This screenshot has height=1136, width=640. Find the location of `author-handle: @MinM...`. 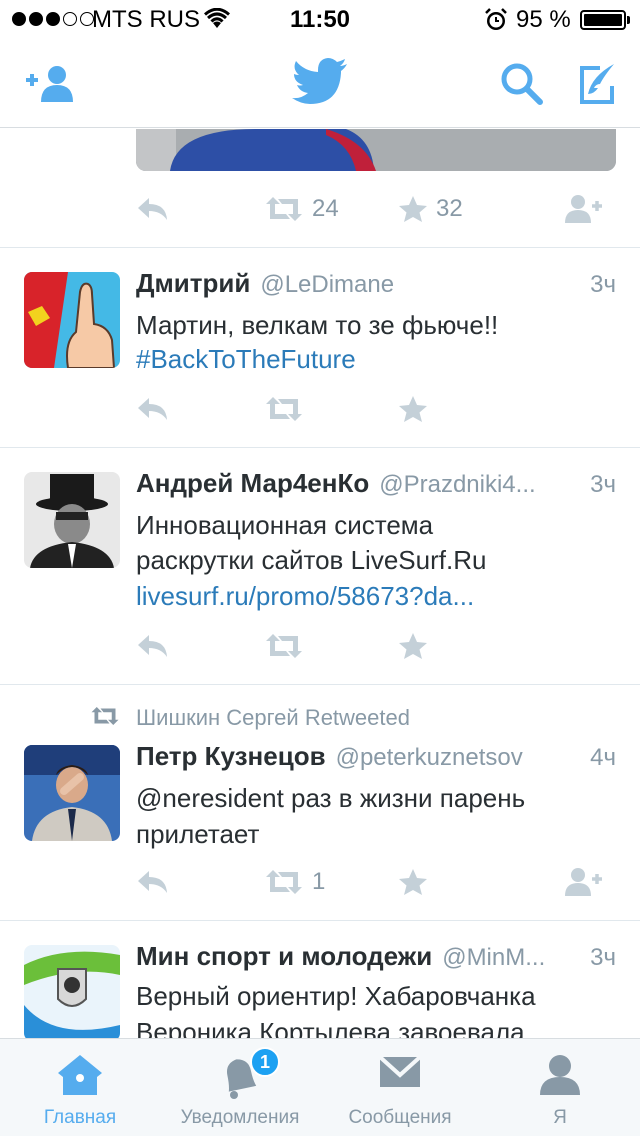

author-handle: @MinM... is located at coordinates (509, 958).